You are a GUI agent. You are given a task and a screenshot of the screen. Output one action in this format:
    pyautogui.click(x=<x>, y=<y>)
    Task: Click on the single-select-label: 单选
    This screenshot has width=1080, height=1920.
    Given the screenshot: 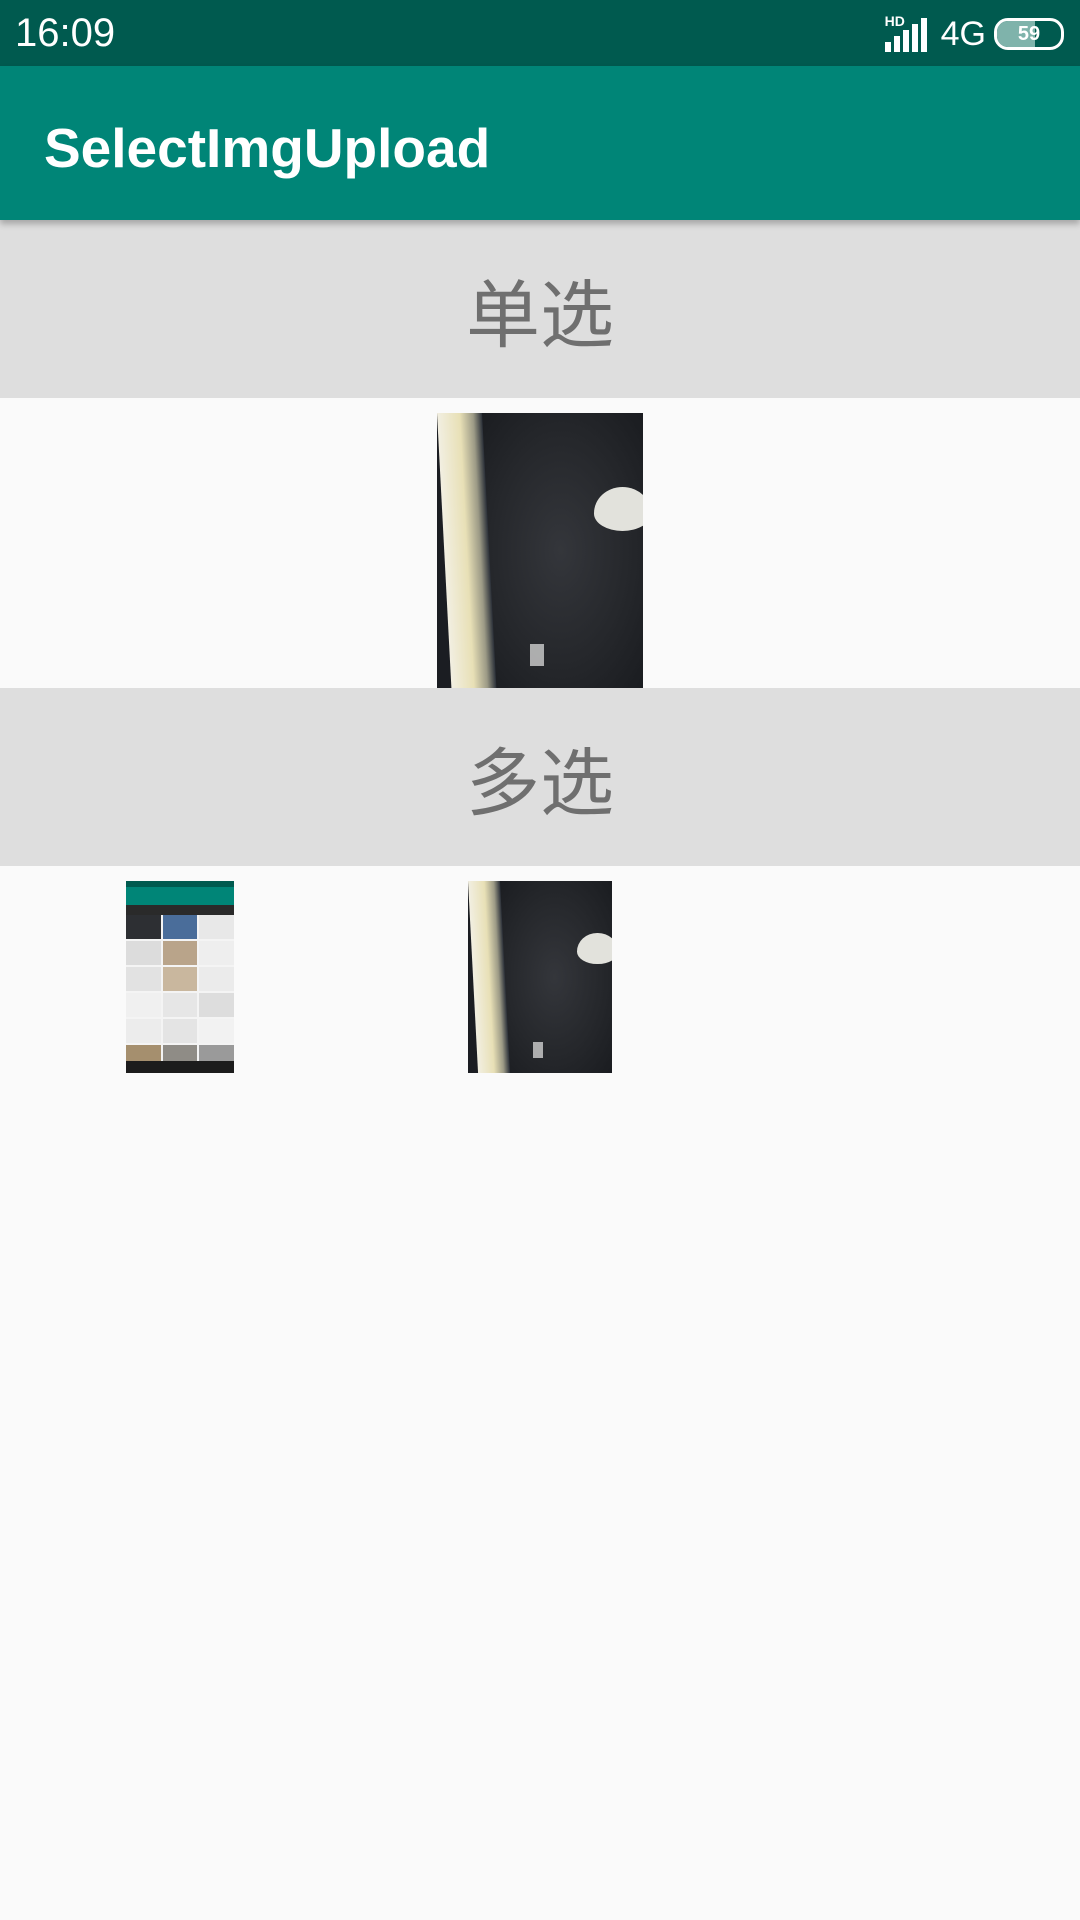 What is the action you would take?
    pyautogui.click(x=540, y=315)
    